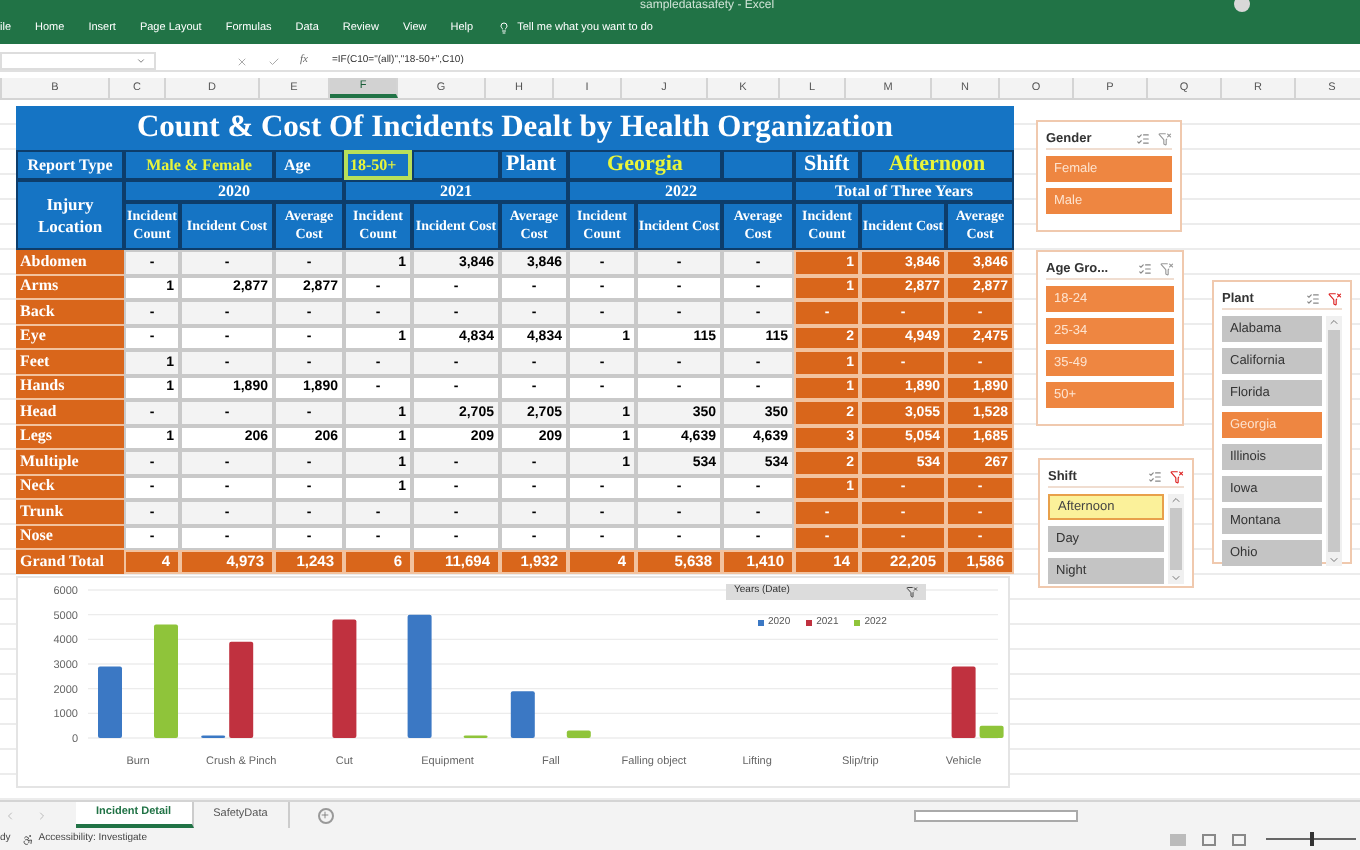 The width and height of the screenshot is (1360, 850). Describe the element at coordinates (70, 487) in the screenshot. I see `location-cell: Neck` at that location.